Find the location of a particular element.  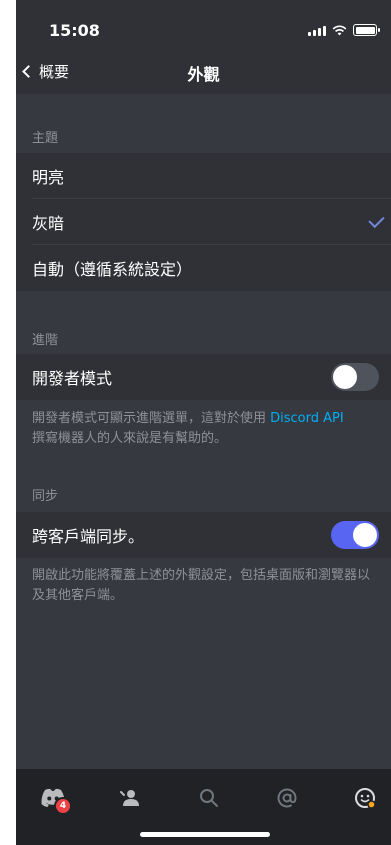

section-header-theme: 主題 is located at coordinates (45, 138).